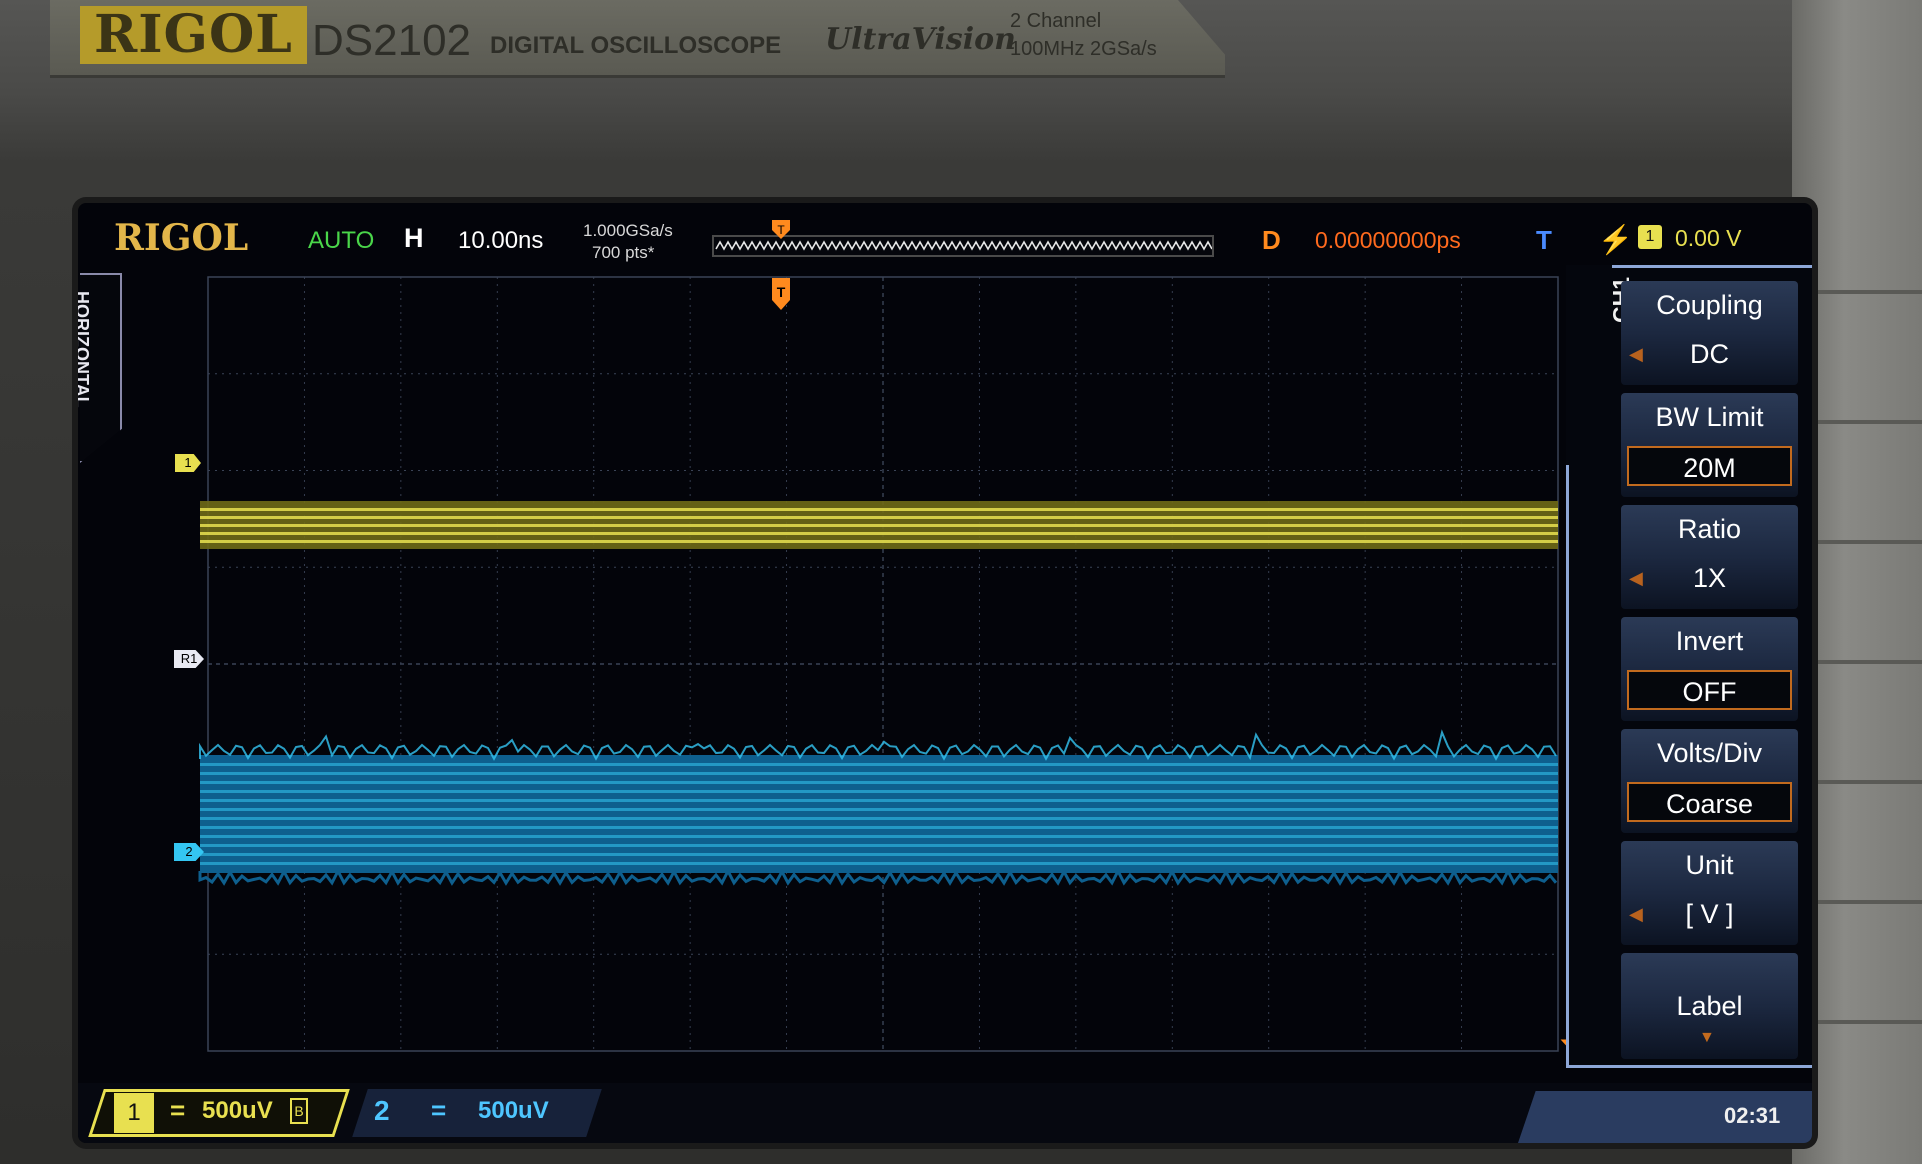 This screenshot has width=1922, height=1164. Describe the element at coordinates (513, 1110) in the screenshot. I see `ch2-vertical-scale: 500uV` at that location.